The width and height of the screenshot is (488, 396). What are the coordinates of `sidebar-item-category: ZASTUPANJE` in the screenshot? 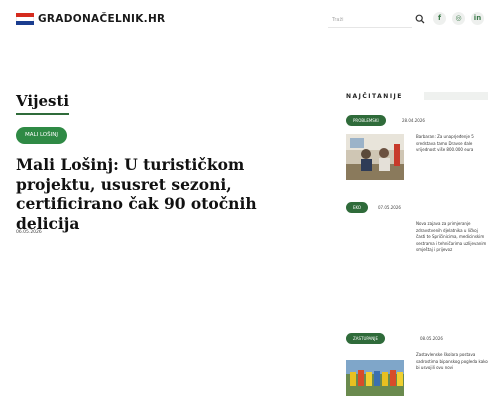 It's located at (365, 338).